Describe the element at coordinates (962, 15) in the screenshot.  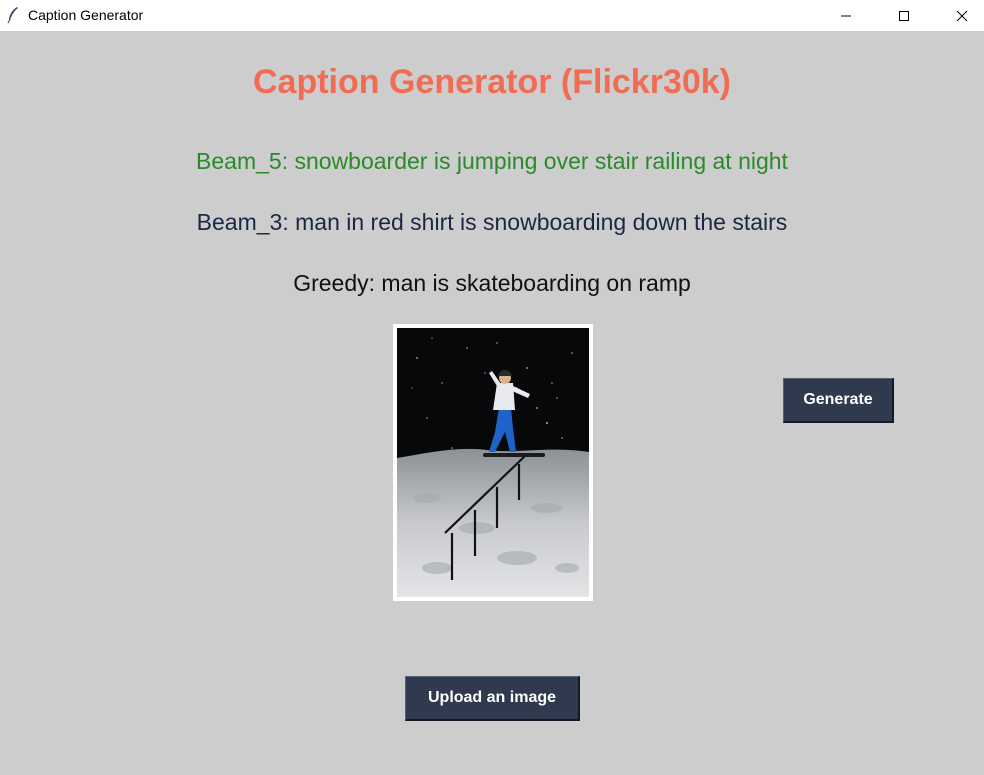
I see `close-icon` at that location.